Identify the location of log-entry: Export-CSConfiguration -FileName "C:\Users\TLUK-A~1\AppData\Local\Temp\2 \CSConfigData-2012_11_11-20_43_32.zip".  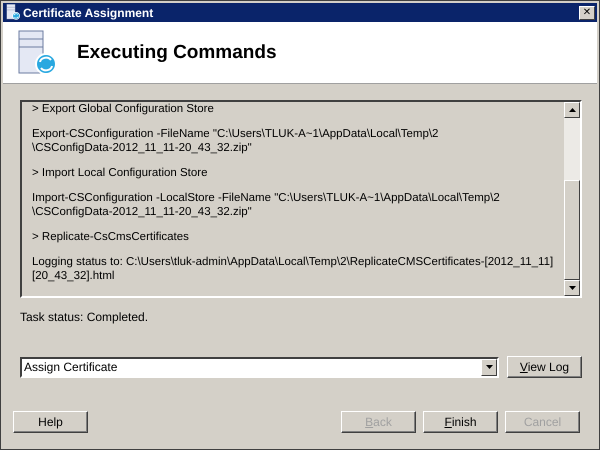
(236, 141).